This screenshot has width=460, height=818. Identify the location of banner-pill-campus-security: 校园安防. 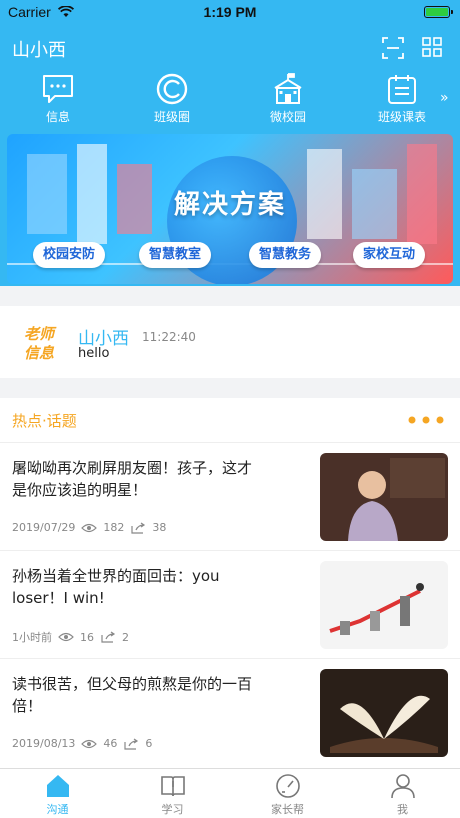
(69, 255).